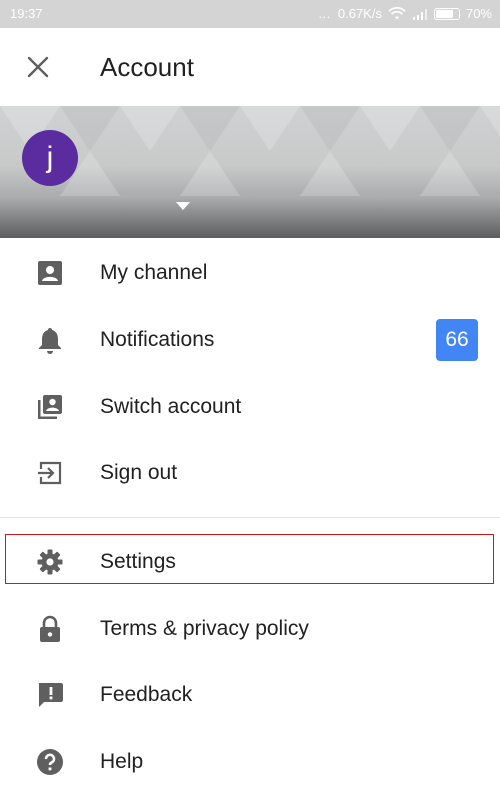  I want to click on page-title: Account, so click(147, 67).